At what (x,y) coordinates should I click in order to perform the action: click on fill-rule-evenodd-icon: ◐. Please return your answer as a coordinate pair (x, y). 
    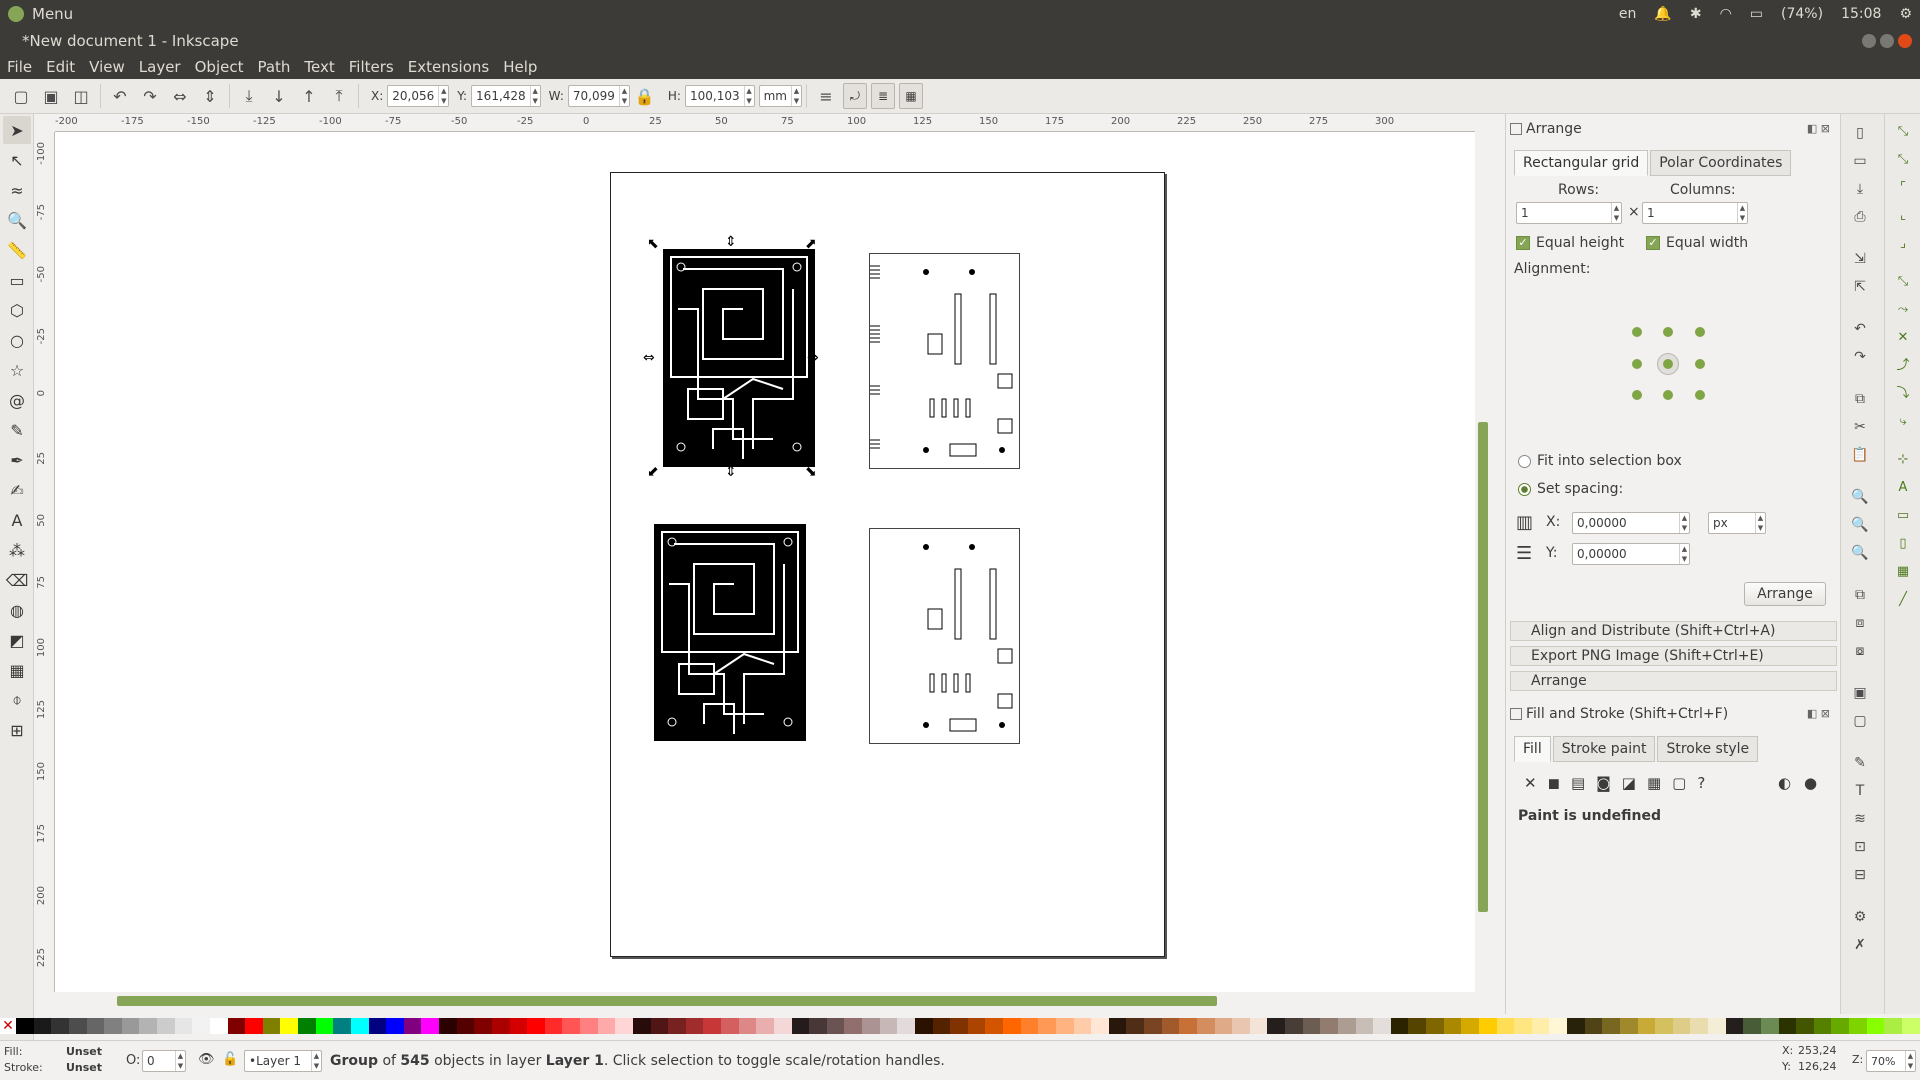
    Looking at the image, I should click on (1784, 783).